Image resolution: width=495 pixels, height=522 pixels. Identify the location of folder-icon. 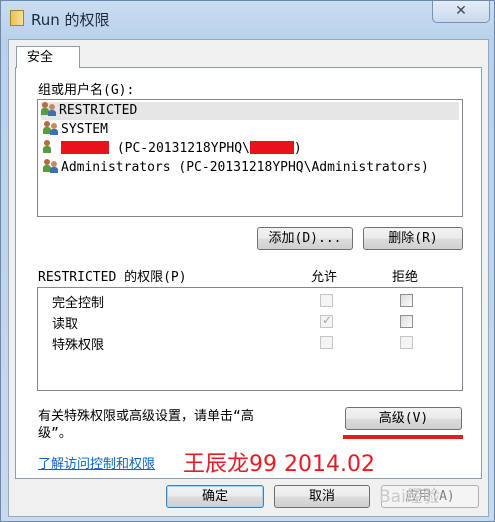
(17, 18).